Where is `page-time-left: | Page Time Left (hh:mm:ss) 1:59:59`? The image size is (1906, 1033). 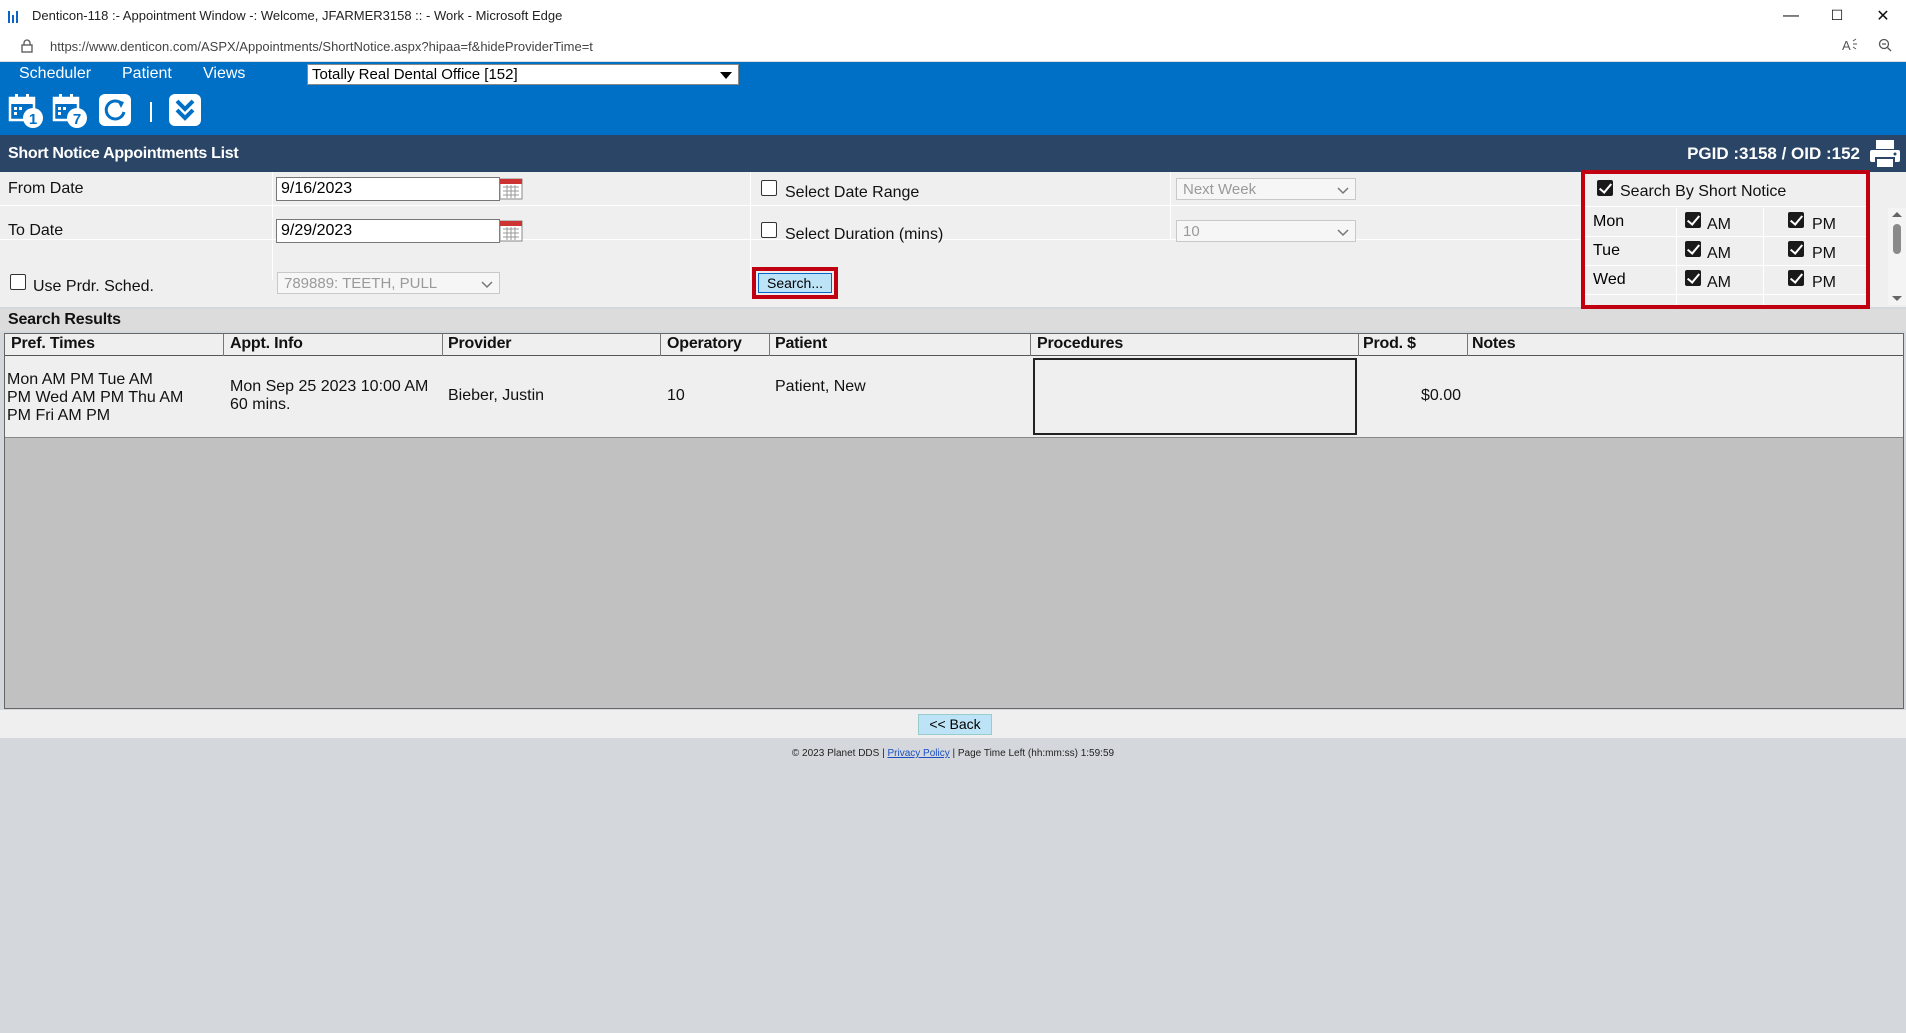 page-time-left: | Page Time Left (hh:mm:ss) 1:59:59 is located at coordinates (1032, 753).